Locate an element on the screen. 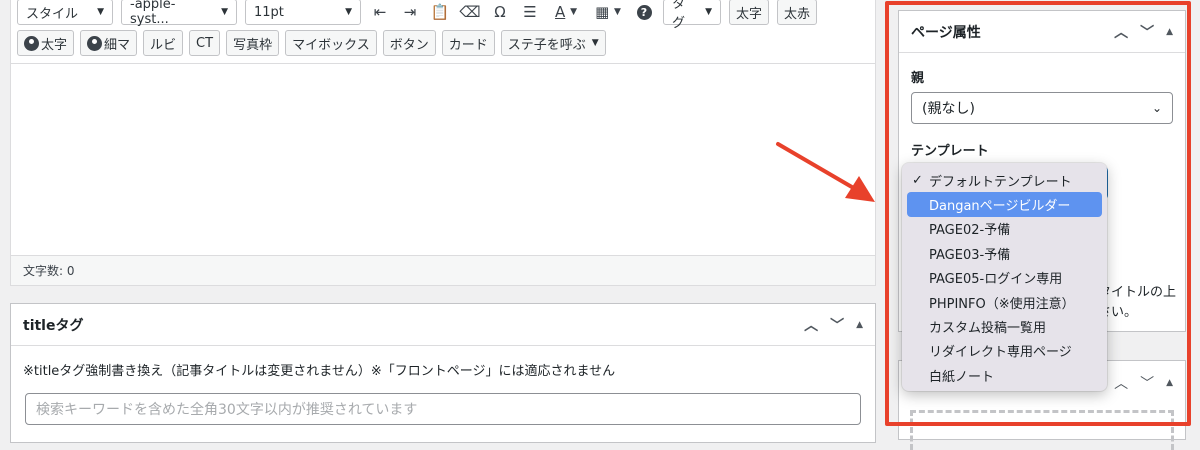 Image resolution: width=1200 pixels, height=450 pixels. bold-red-button: 太赤 is located at coordinates (797, 12).